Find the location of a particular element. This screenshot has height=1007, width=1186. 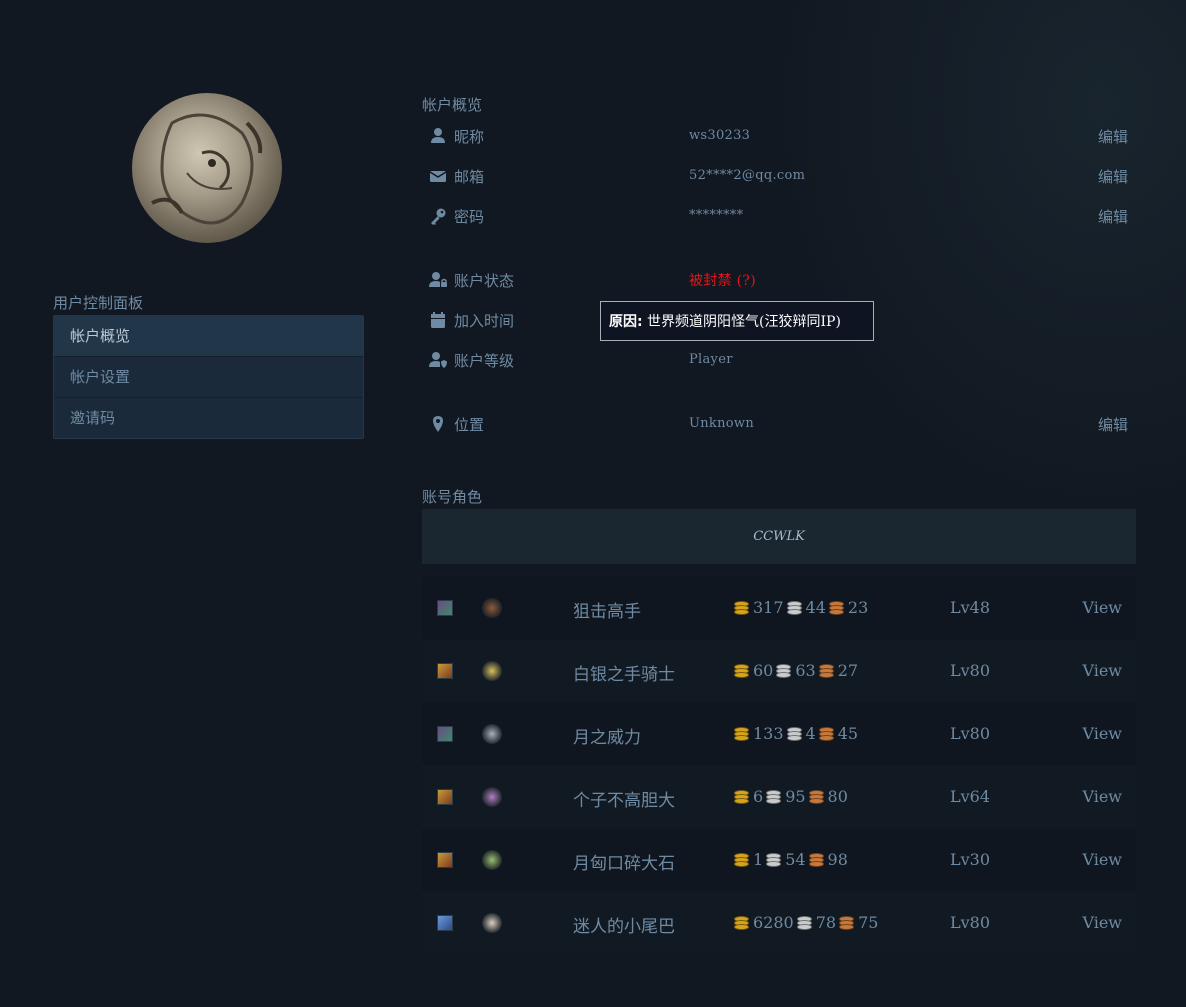

ban-reason-prefix: 原因: is located at coordinates (626, 322).